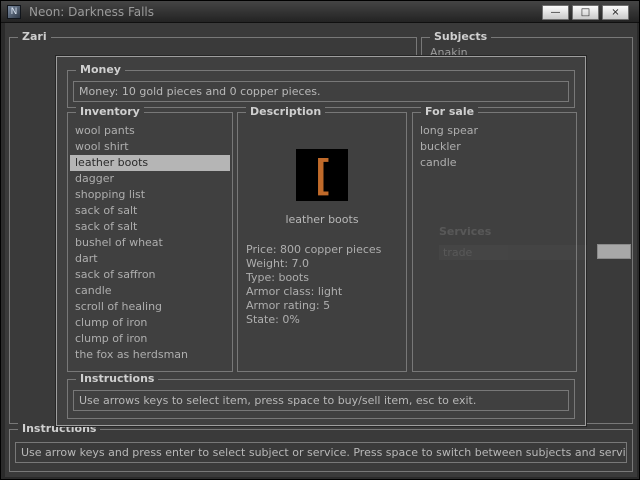 This screenshot has height=480, width=640. I want to click on for-sale-list: long spear buckler candle, so click(494, 147).